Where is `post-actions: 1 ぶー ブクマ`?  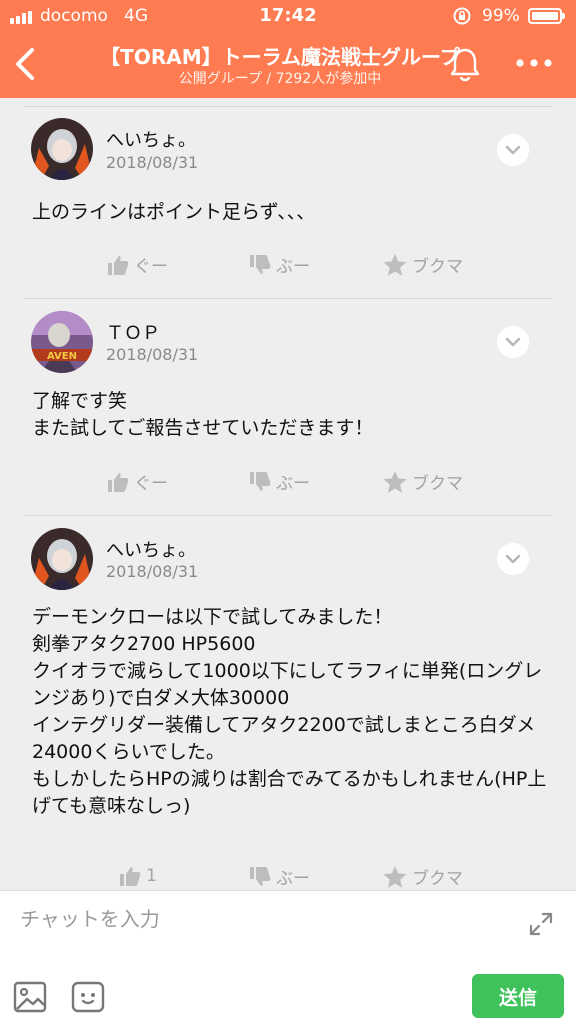
post-actions: 1 ぶー ブクマ is located at coordinates (288, 877).